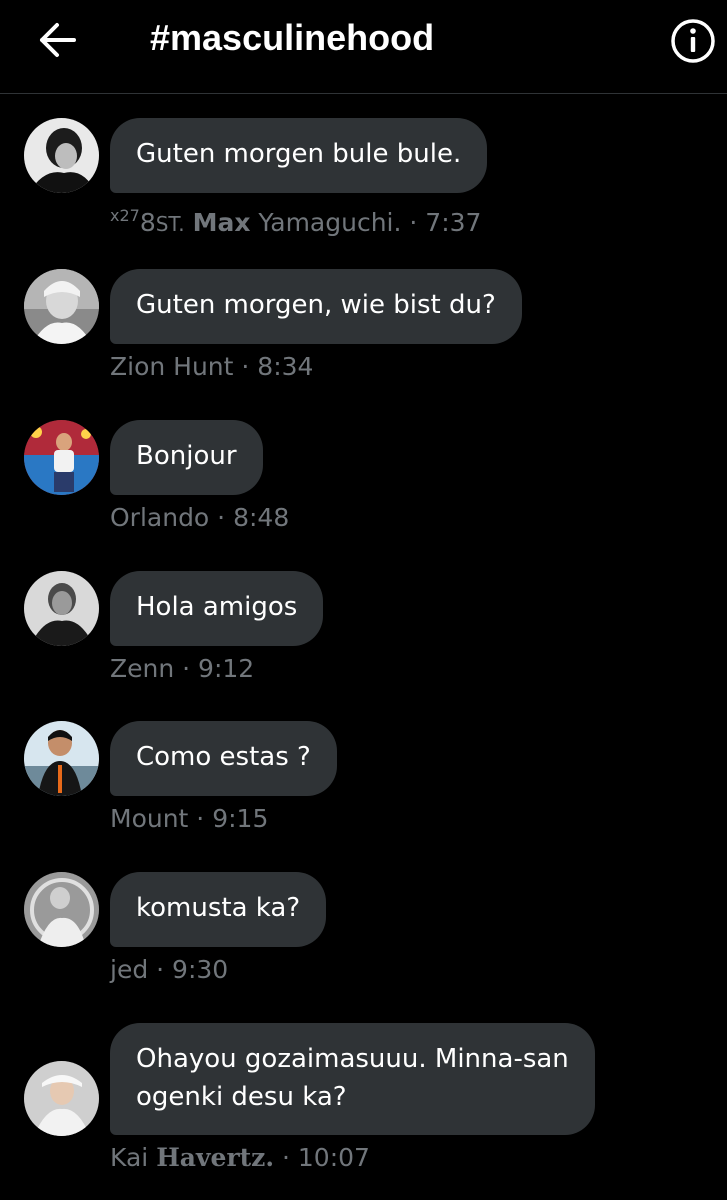 The width and height of the screenshot is (727, 1200). Describe the element at coordinates (330, 222) in the screenshot. I see `sender-name: Yamaguchi.` at that location.